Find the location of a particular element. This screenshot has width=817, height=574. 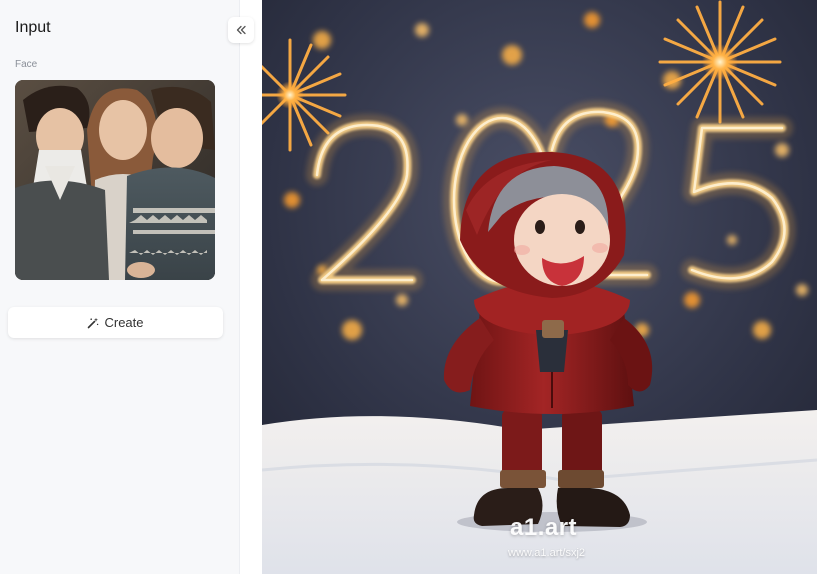

collapse-panel-button is located at coordinates (241, 30).